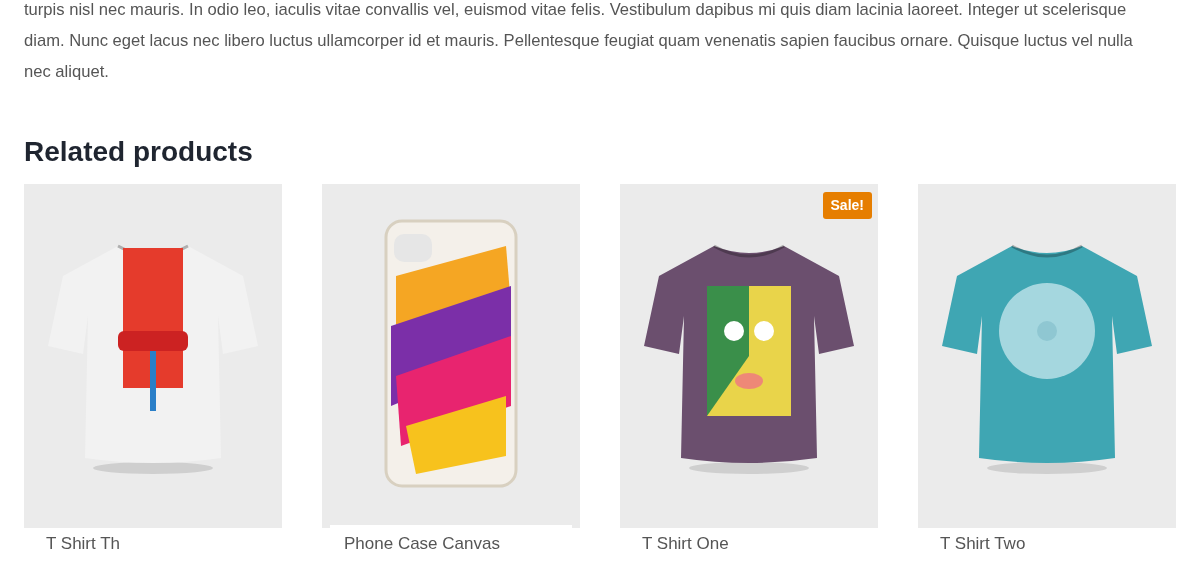  Describe the element at coordinates (164, 544) in the screenshot. I see `product-title-link: T Shirt Th` at that location.